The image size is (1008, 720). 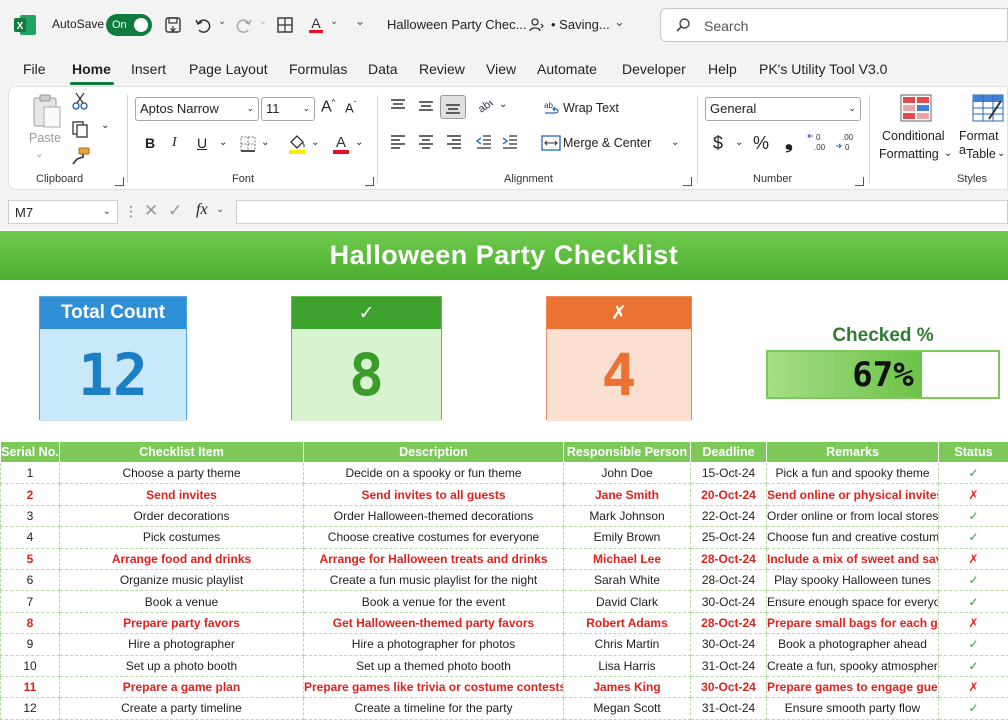 I want to click on cell-remarks: Include a mix of sweet and savory, so click(x=852, y=558).